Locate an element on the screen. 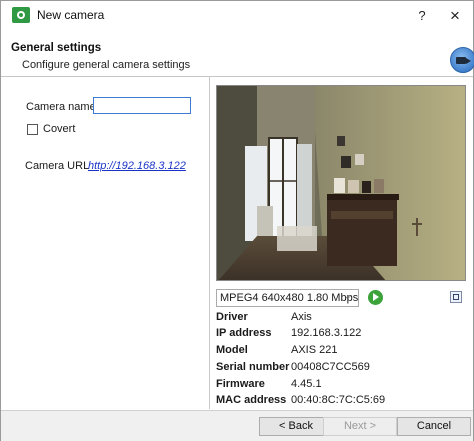  covert-checkbox is located at coordinates (32, 129).